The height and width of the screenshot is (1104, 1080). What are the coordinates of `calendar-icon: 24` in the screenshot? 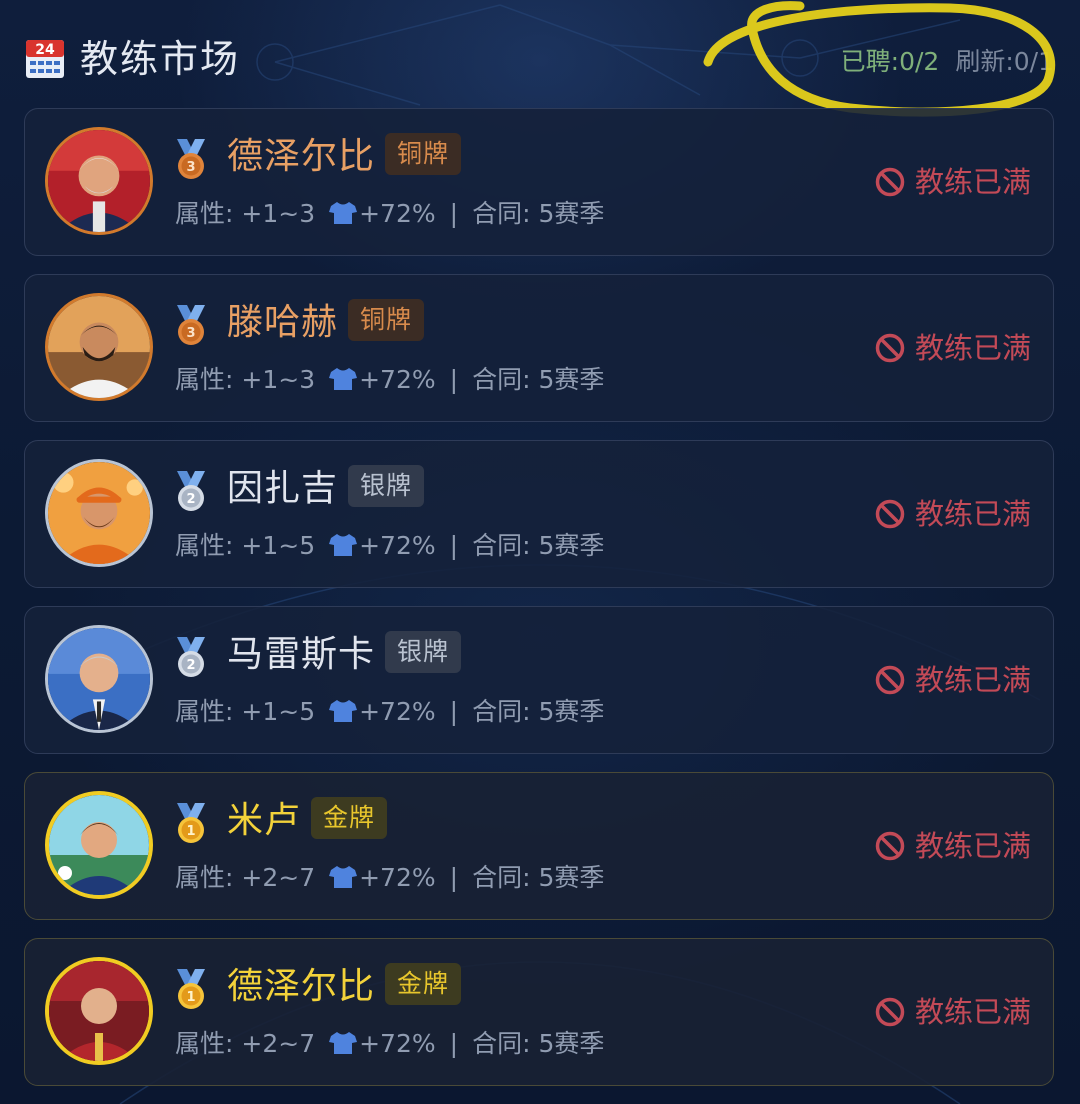 It's located at (45, 59).